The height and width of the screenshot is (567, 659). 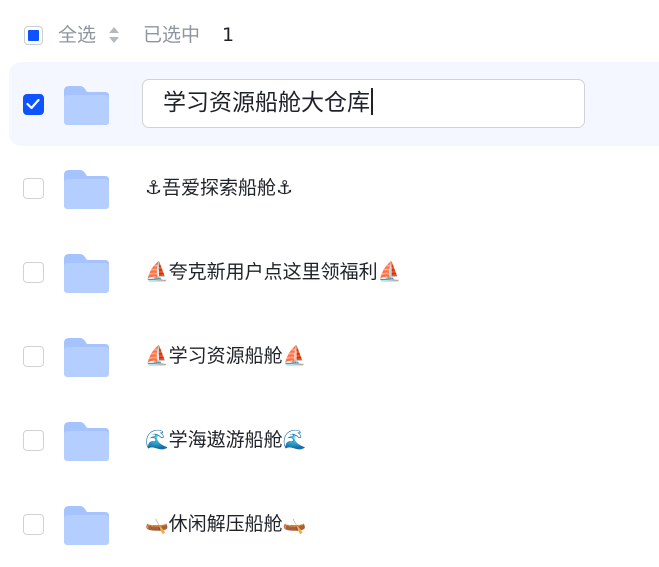 What do you see at coordinates (329, 356) in the screenshot?
I see `folder-row: ⛵学习资源船舱⛵` at bounding box center [329, 356].